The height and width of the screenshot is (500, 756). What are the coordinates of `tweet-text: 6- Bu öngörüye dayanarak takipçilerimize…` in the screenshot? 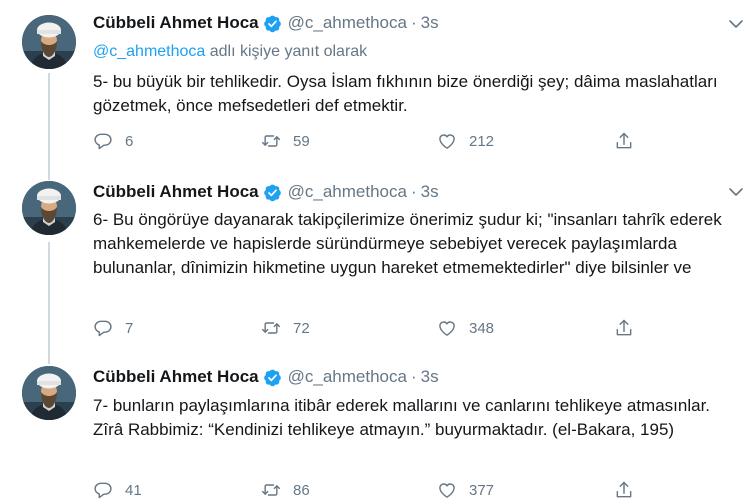 It's located at (407, 243).